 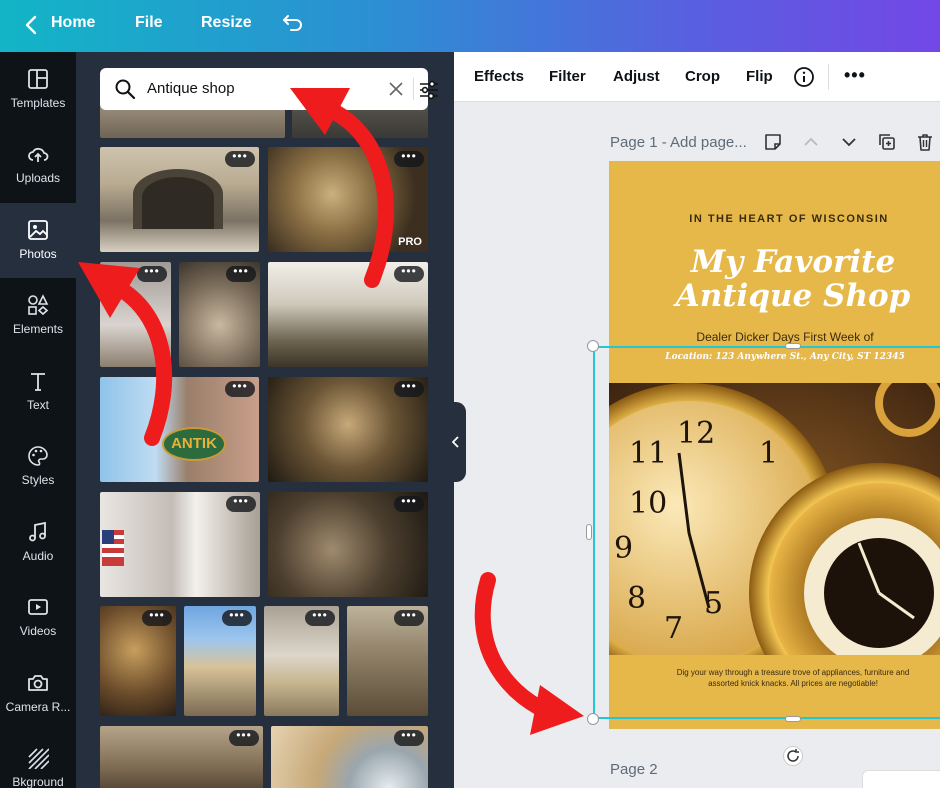 I want to click on design-eyebrow-text: IN THE HEART OF WISCONSIN, so click(x=774, y=219).